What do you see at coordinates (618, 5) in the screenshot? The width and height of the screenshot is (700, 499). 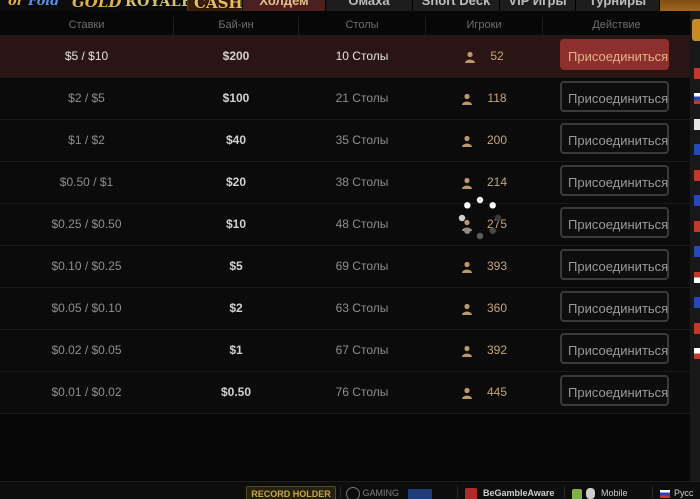 I see `tab-tournaments: Турниры` at bounding box center [618, 5].